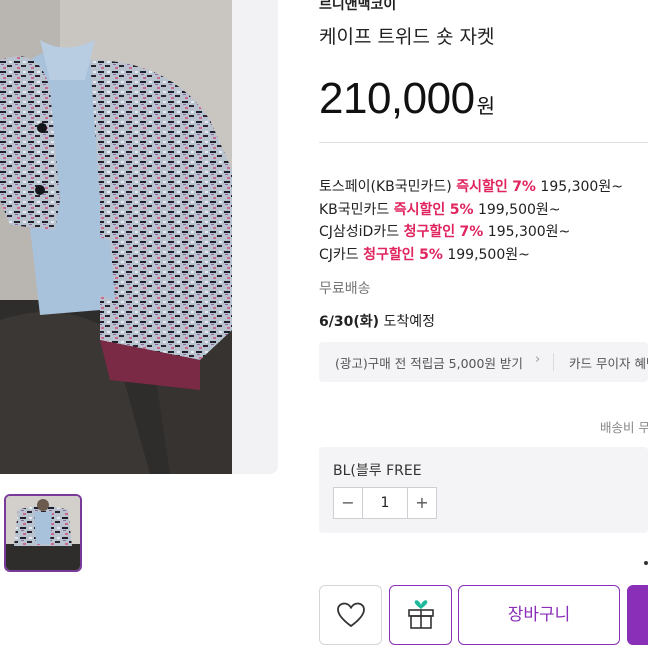  Describe the element at coordinates (483, 142) in the screenshot. I see `divider` at that location.